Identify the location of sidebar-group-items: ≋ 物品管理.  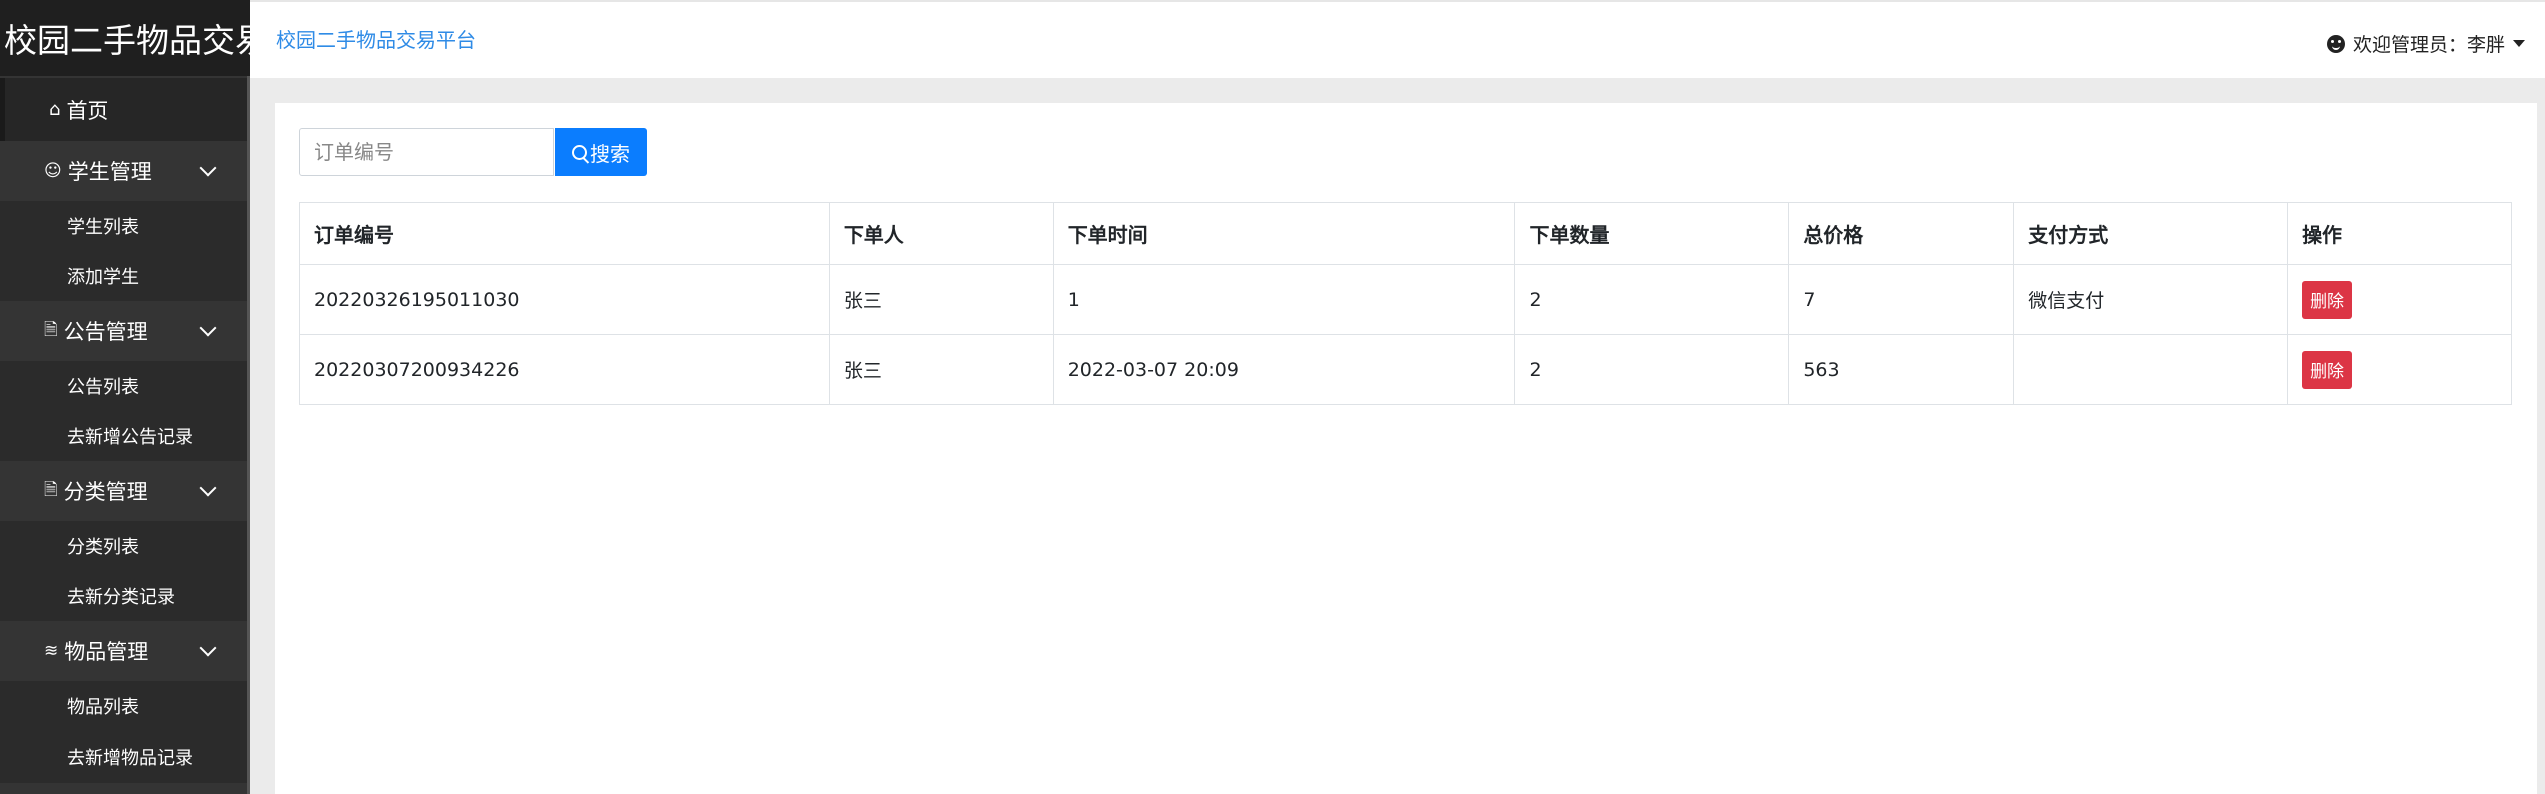
(125, 651).